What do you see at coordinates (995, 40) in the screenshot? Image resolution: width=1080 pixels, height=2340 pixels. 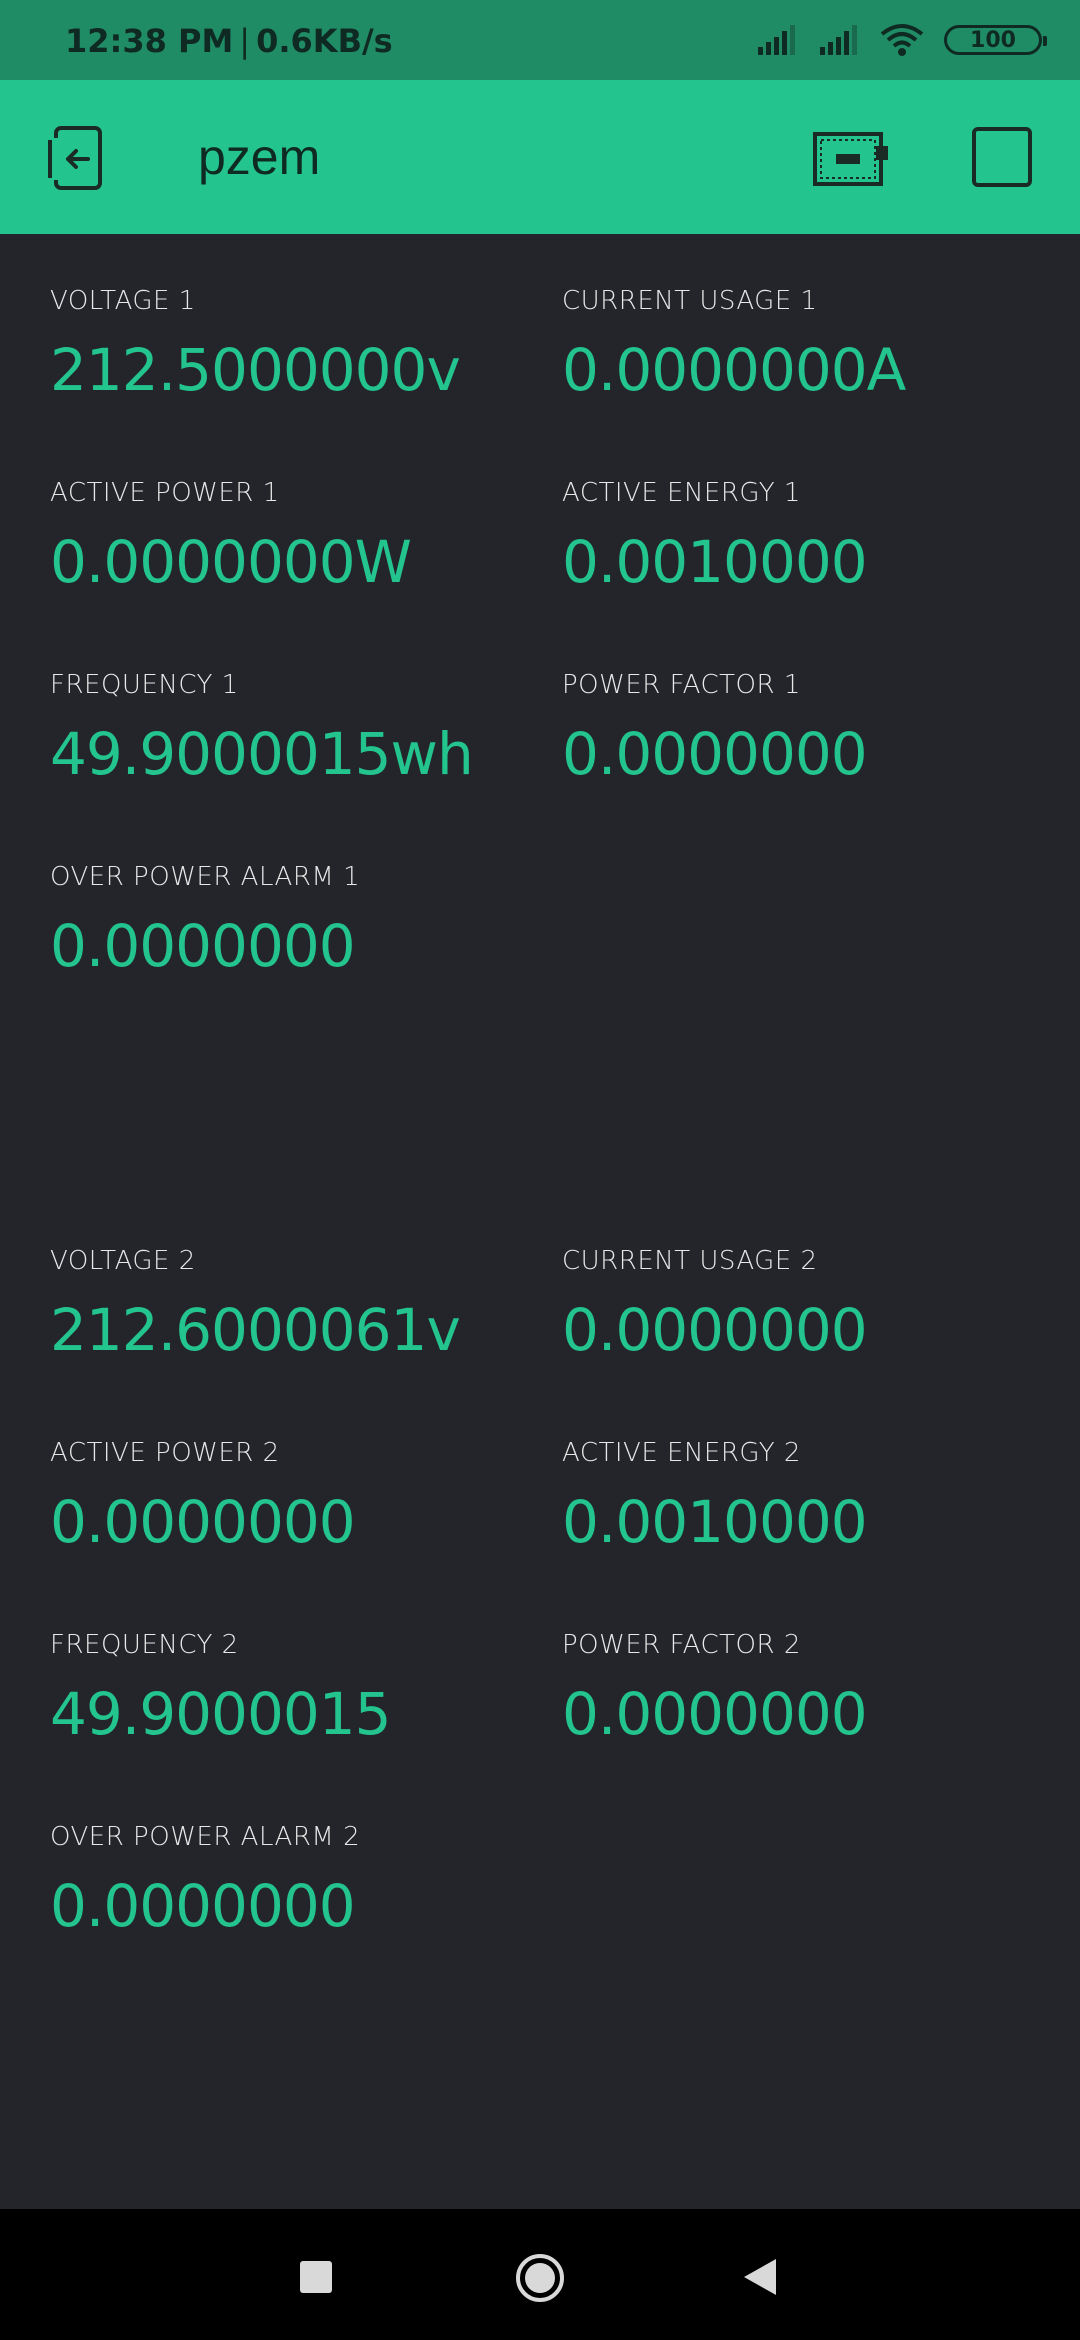 I see `battery-icon: 100` at bounding box center [995, 40].